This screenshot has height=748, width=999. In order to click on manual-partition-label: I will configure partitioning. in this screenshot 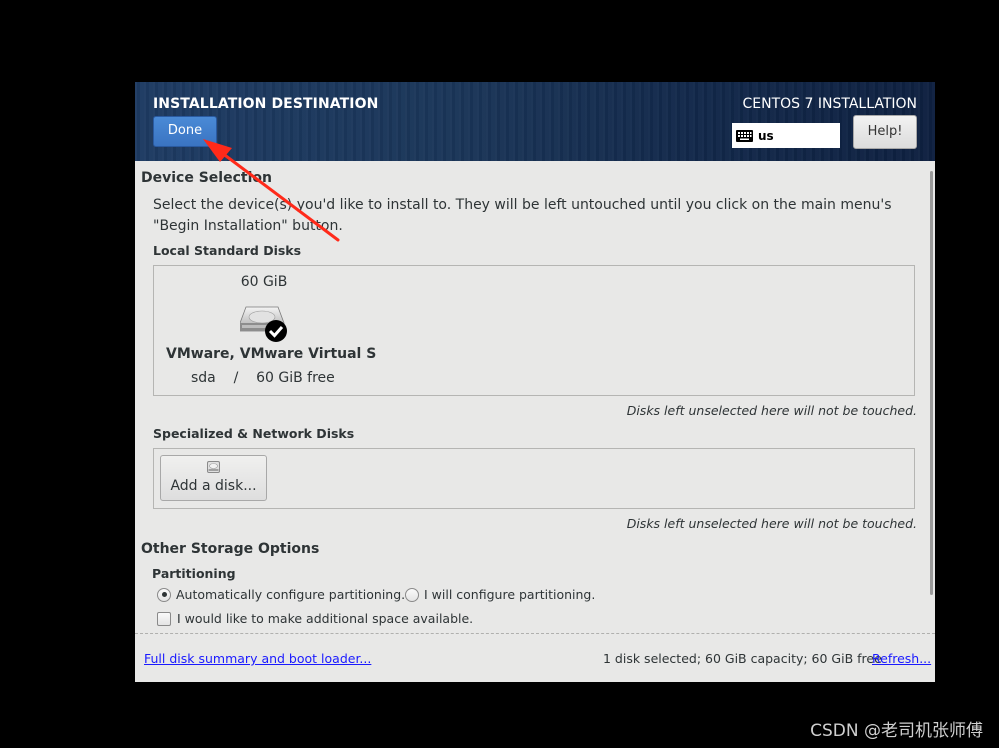, I will do `click(510, 594)`.